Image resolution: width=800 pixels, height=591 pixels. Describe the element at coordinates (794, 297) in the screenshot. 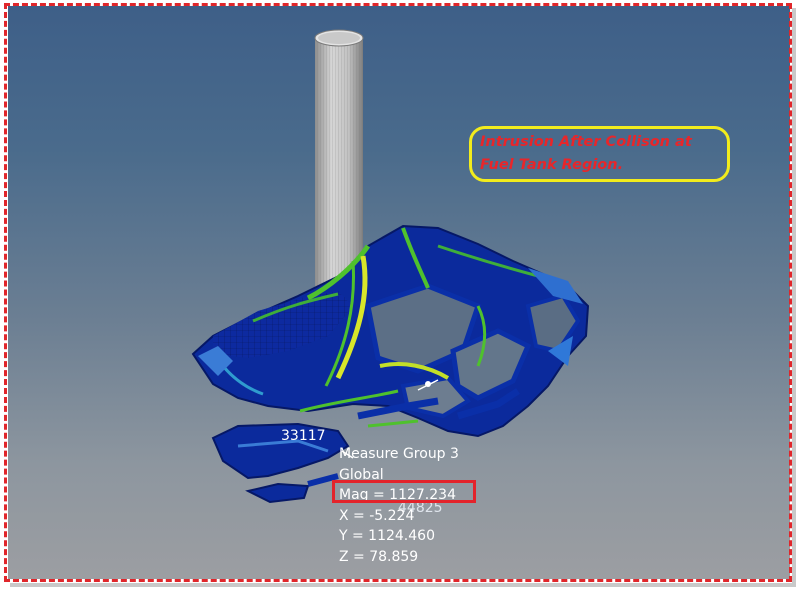

I see `frame-shadow-right` at that location.